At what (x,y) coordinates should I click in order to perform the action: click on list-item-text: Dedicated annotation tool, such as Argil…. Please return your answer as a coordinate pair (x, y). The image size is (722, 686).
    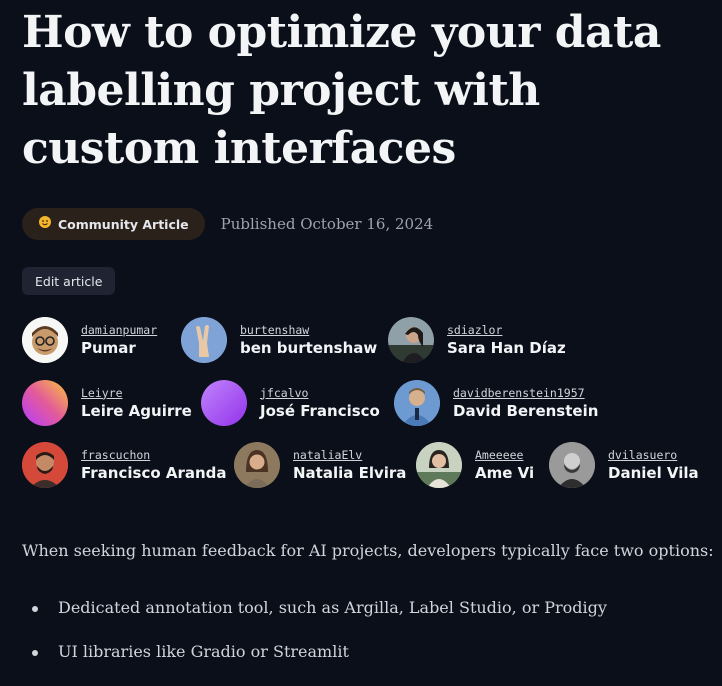
    Looking at the image, I should click on (332, 607).